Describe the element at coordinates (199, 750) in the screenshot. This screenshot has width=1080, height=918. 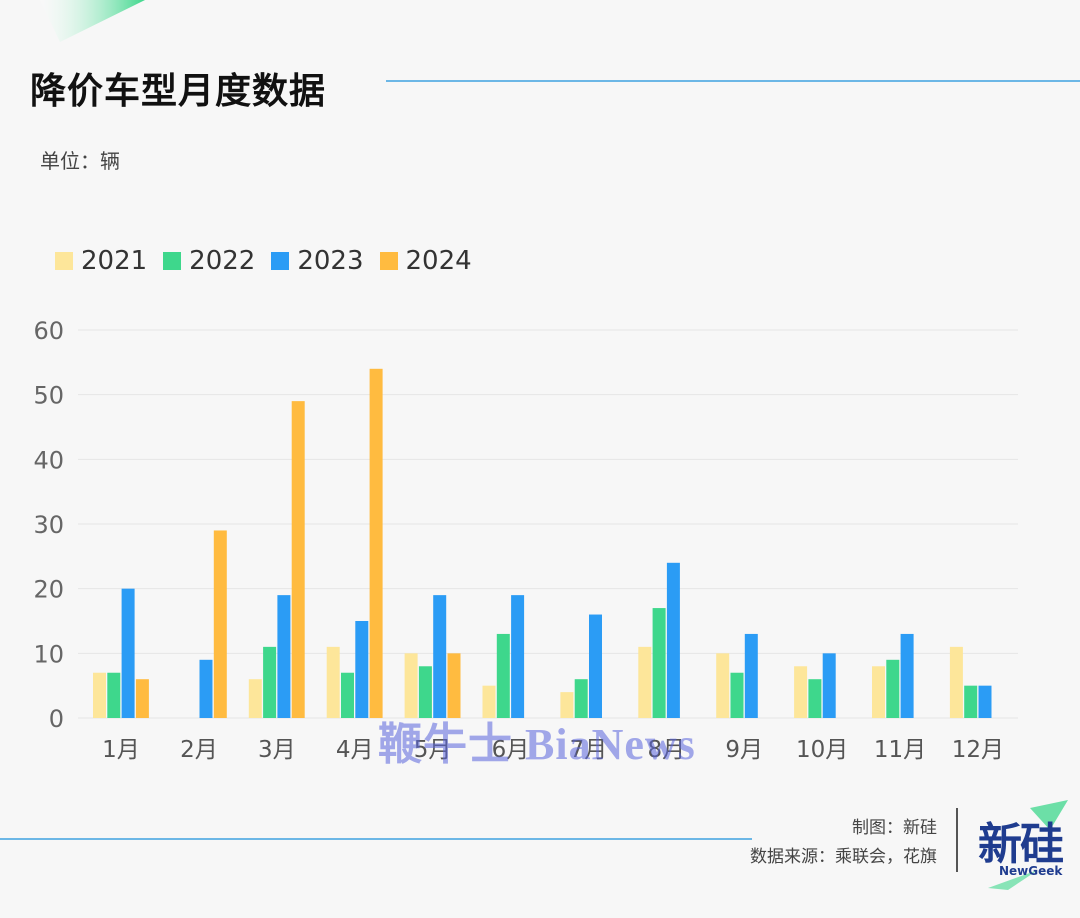
I see `x-tick-label-2: 2月` at that location.